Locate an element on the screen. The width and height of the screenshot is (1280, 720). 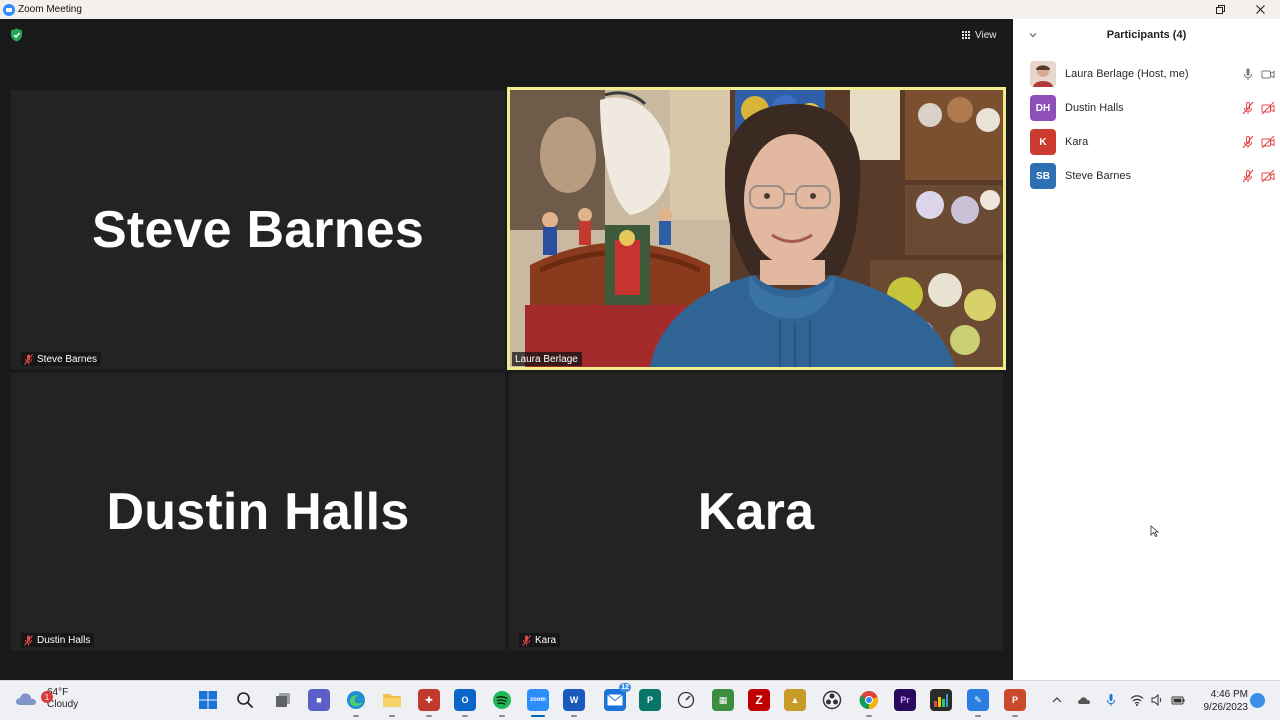
restore-icon is located at coordinates (1220, 9).